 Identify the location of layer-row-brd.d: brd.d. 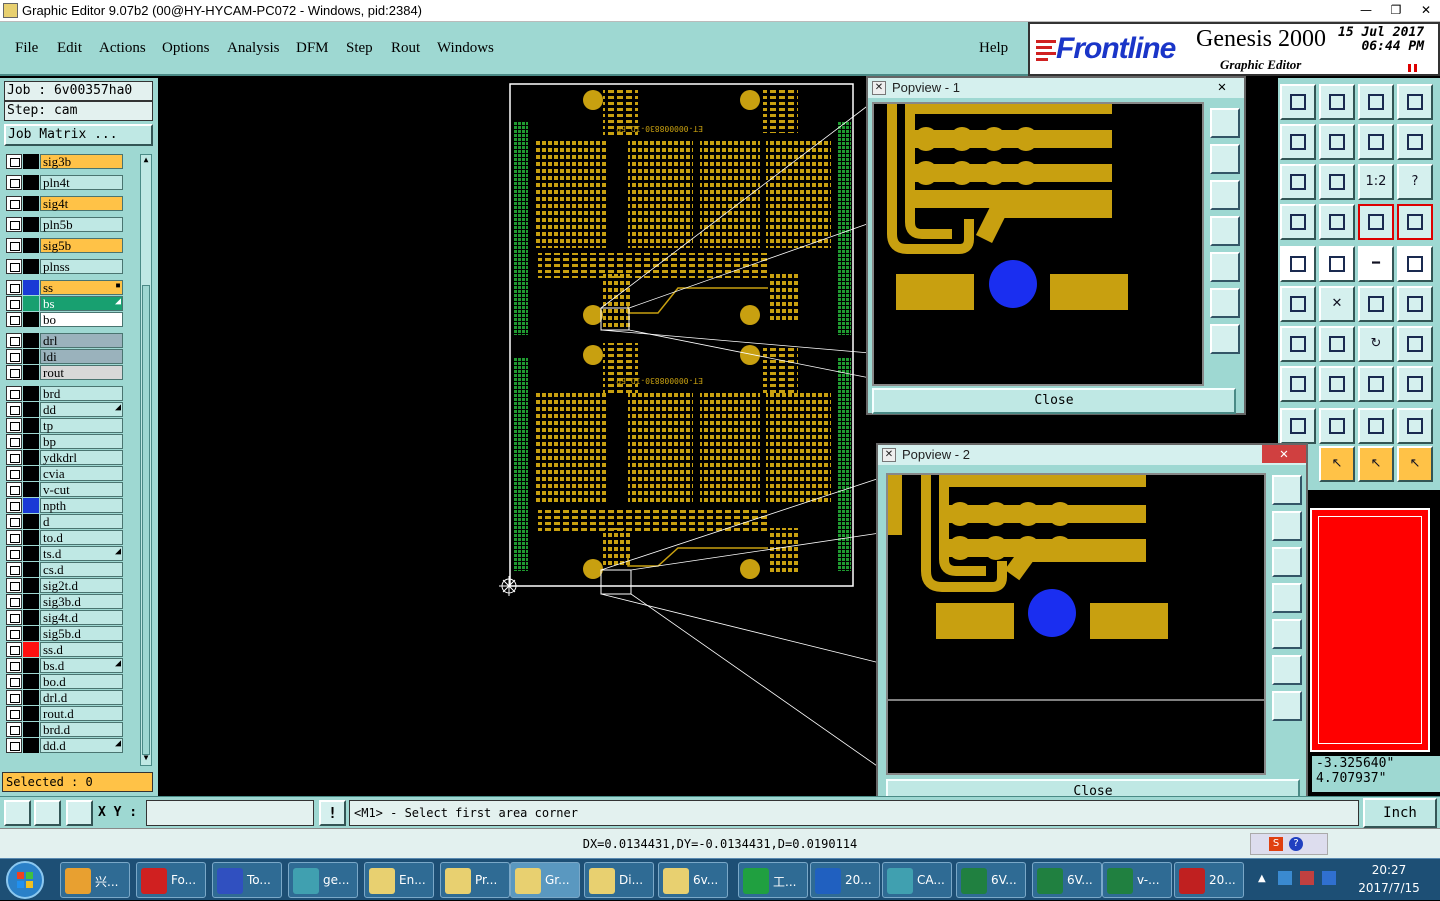
(64, 729).